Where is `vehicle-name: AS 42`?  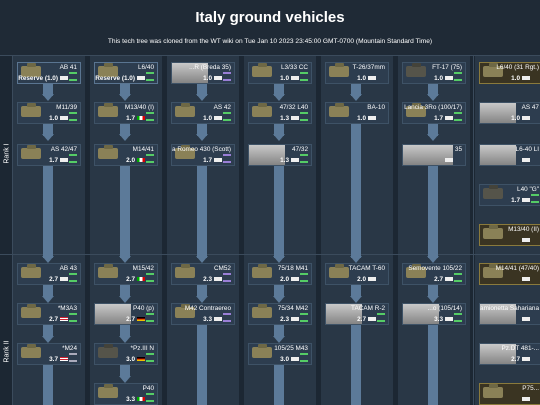
vehicle-name: AS 42 is located at coordinates (222, 107).